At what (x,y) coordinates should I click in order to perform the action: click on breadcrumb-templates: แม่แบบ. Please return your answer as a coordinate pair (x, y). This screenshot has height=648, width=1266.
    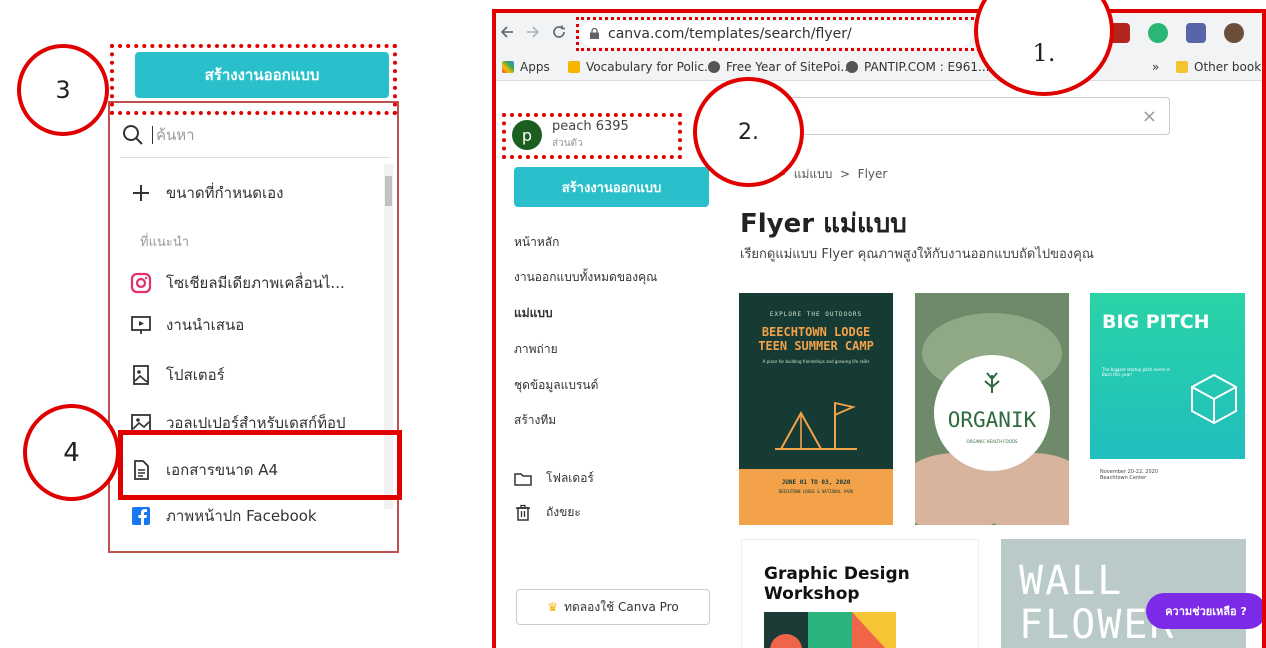
    Looking at the image, I should click on (813, 174).